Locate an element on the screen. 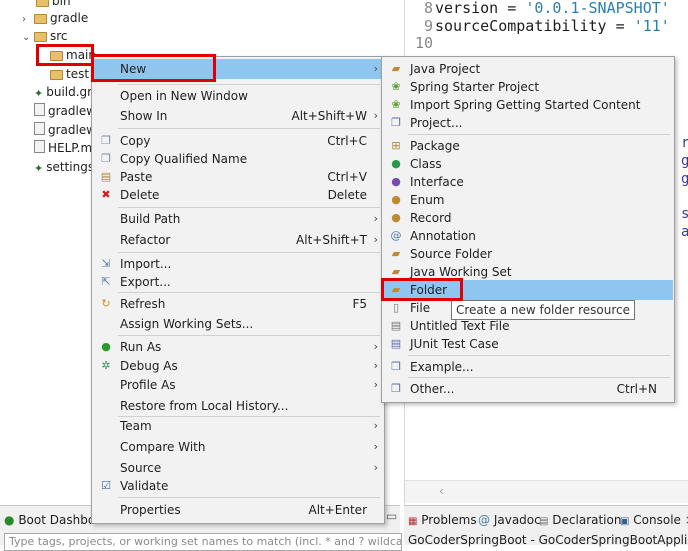  menu-item-run-as: ● Run As › is located at coordinates (238, 347).